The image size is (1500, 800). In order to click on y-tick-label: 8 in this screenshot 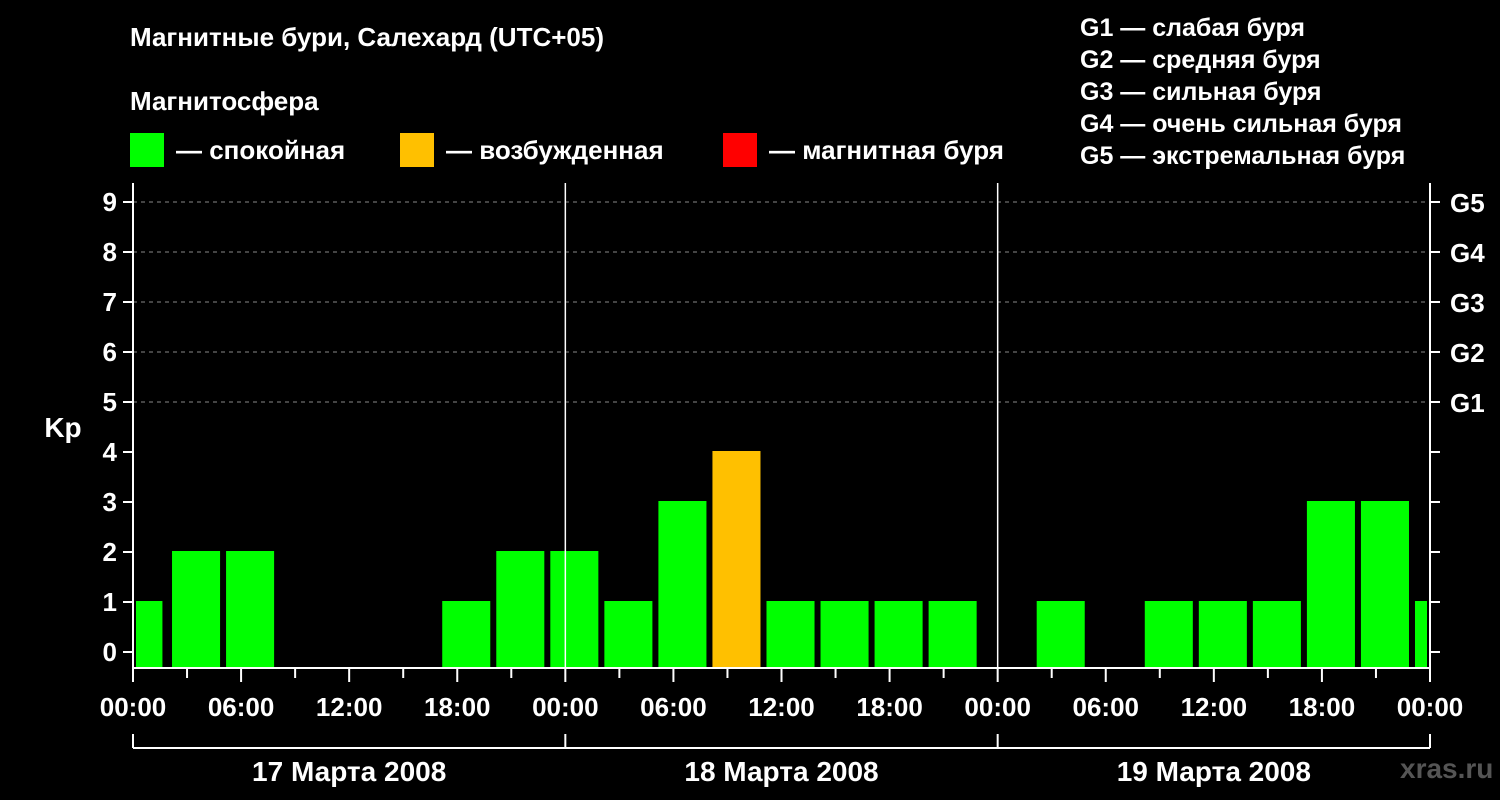, I will do `click(110, 252)`.